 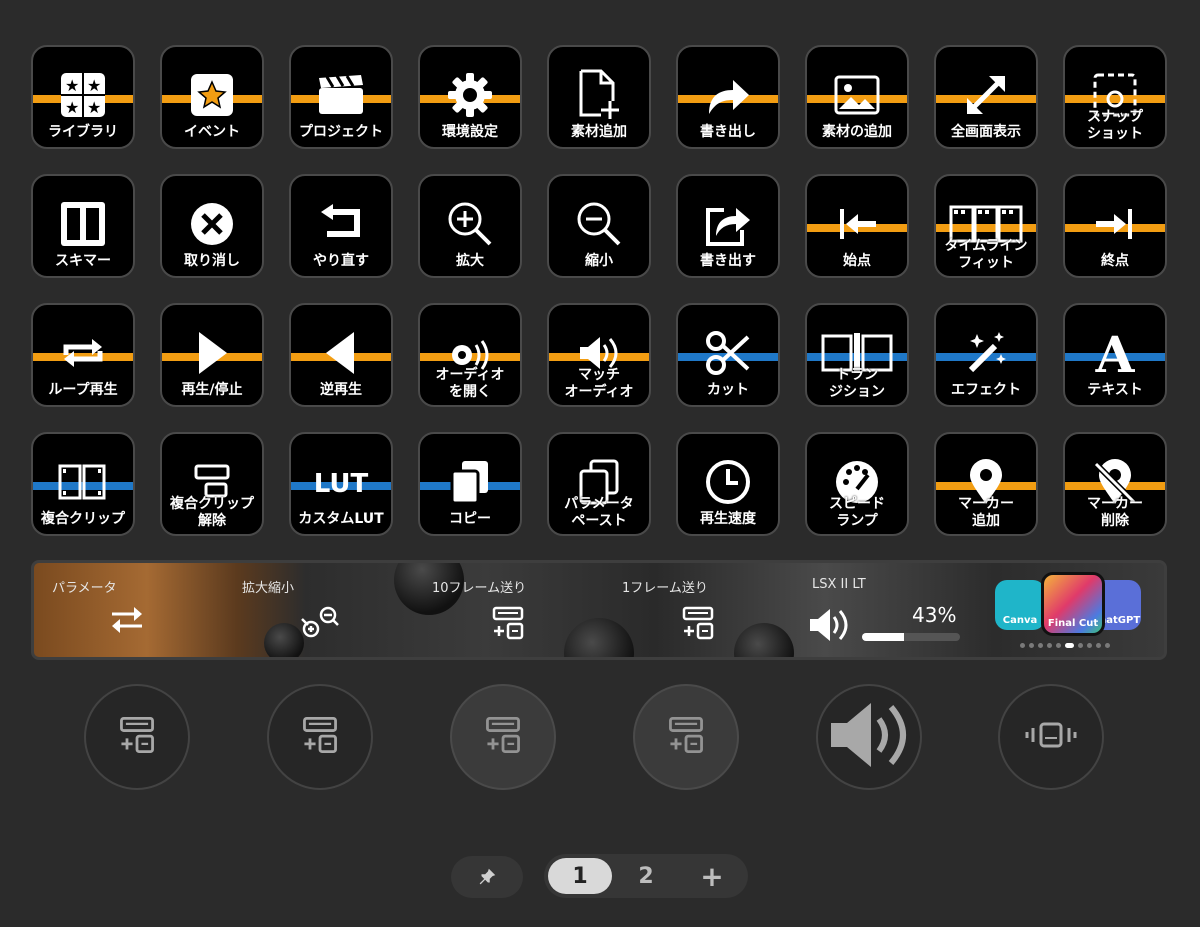 What do you see at coordinates (869, 737) in the screenshot?
I see `dial-5-button` at bounding box center [869, 737].